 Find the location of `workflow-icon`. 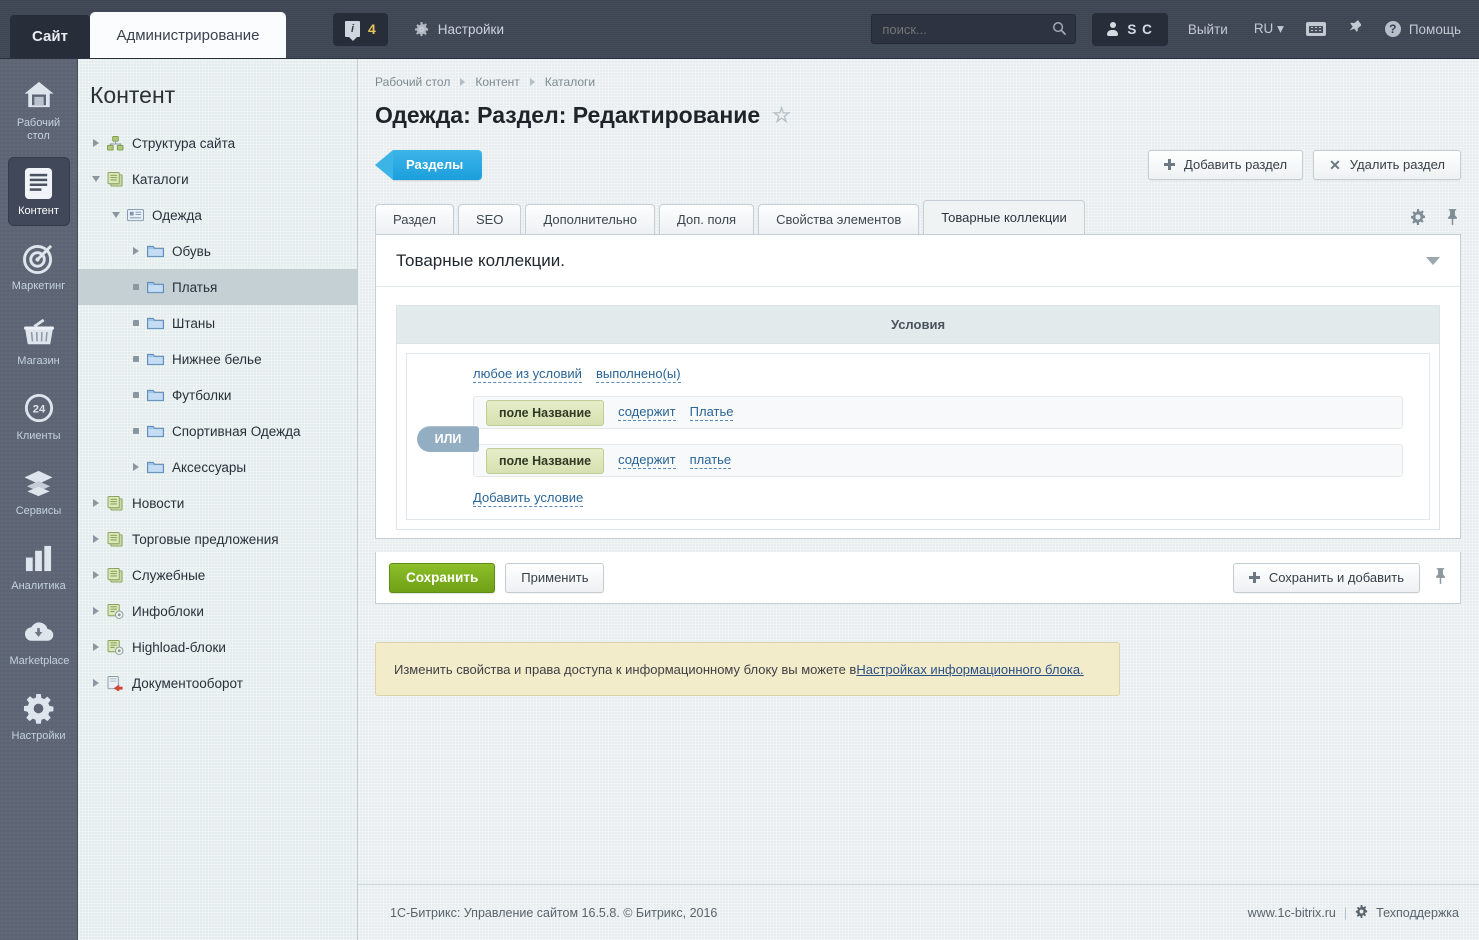

workflow-icon is located at coordinates (115, 683).